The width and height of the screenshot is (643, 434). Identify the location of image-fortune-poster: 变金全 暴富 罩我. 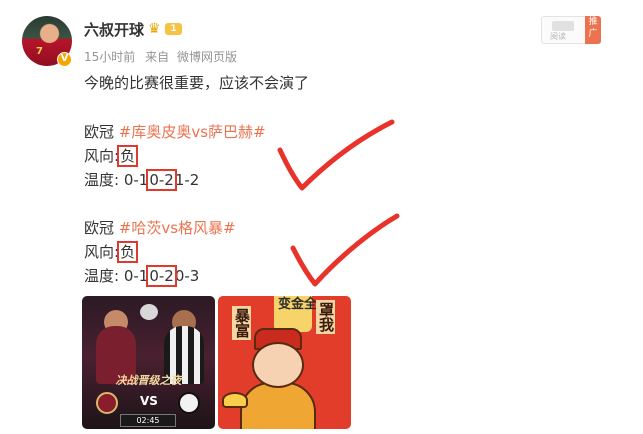
(284, 362).